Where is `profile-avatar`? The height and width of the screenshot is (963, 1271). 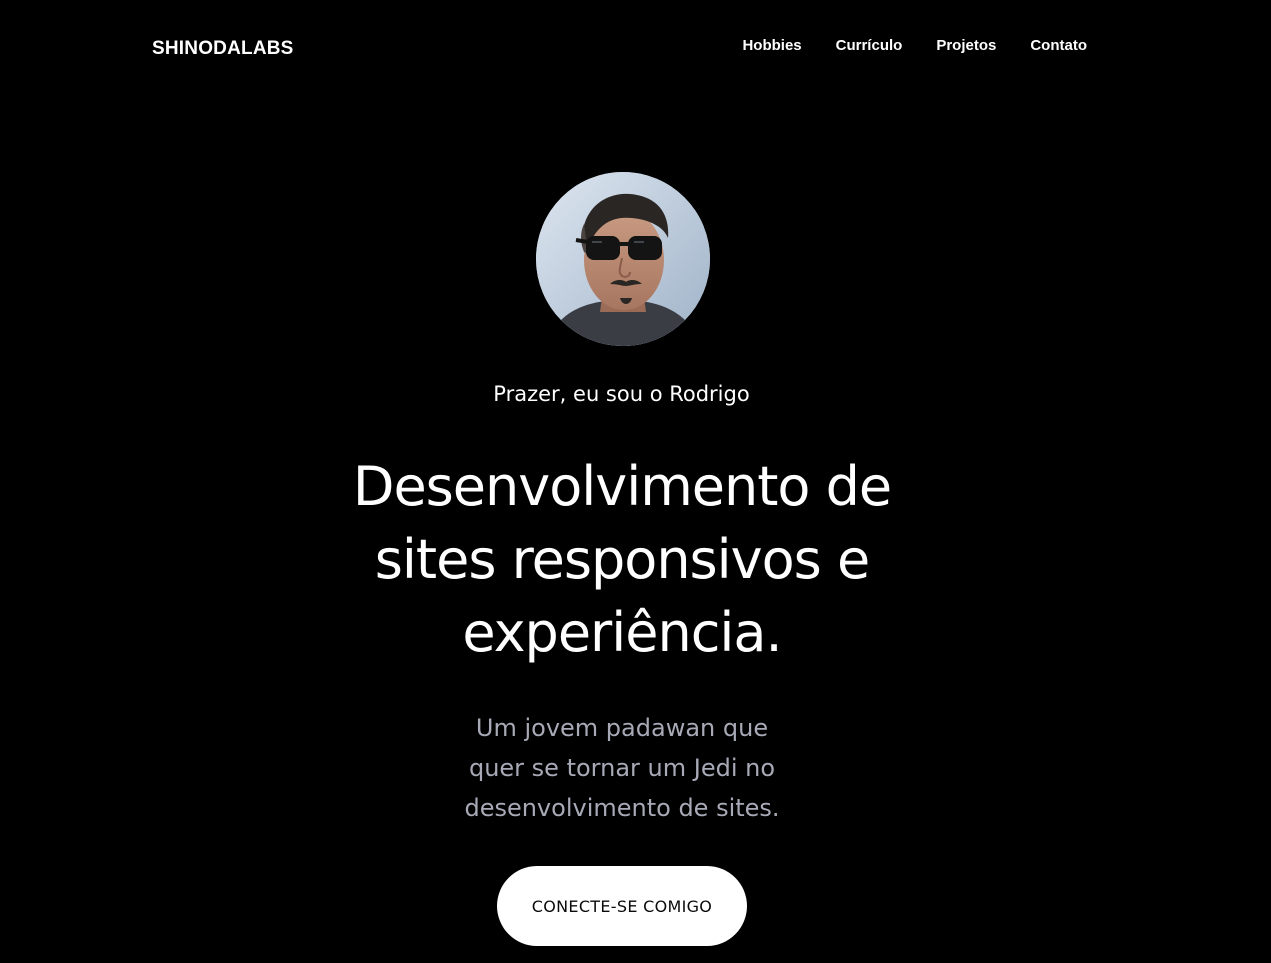
profile-avatar is located at coordinates (623, 259).